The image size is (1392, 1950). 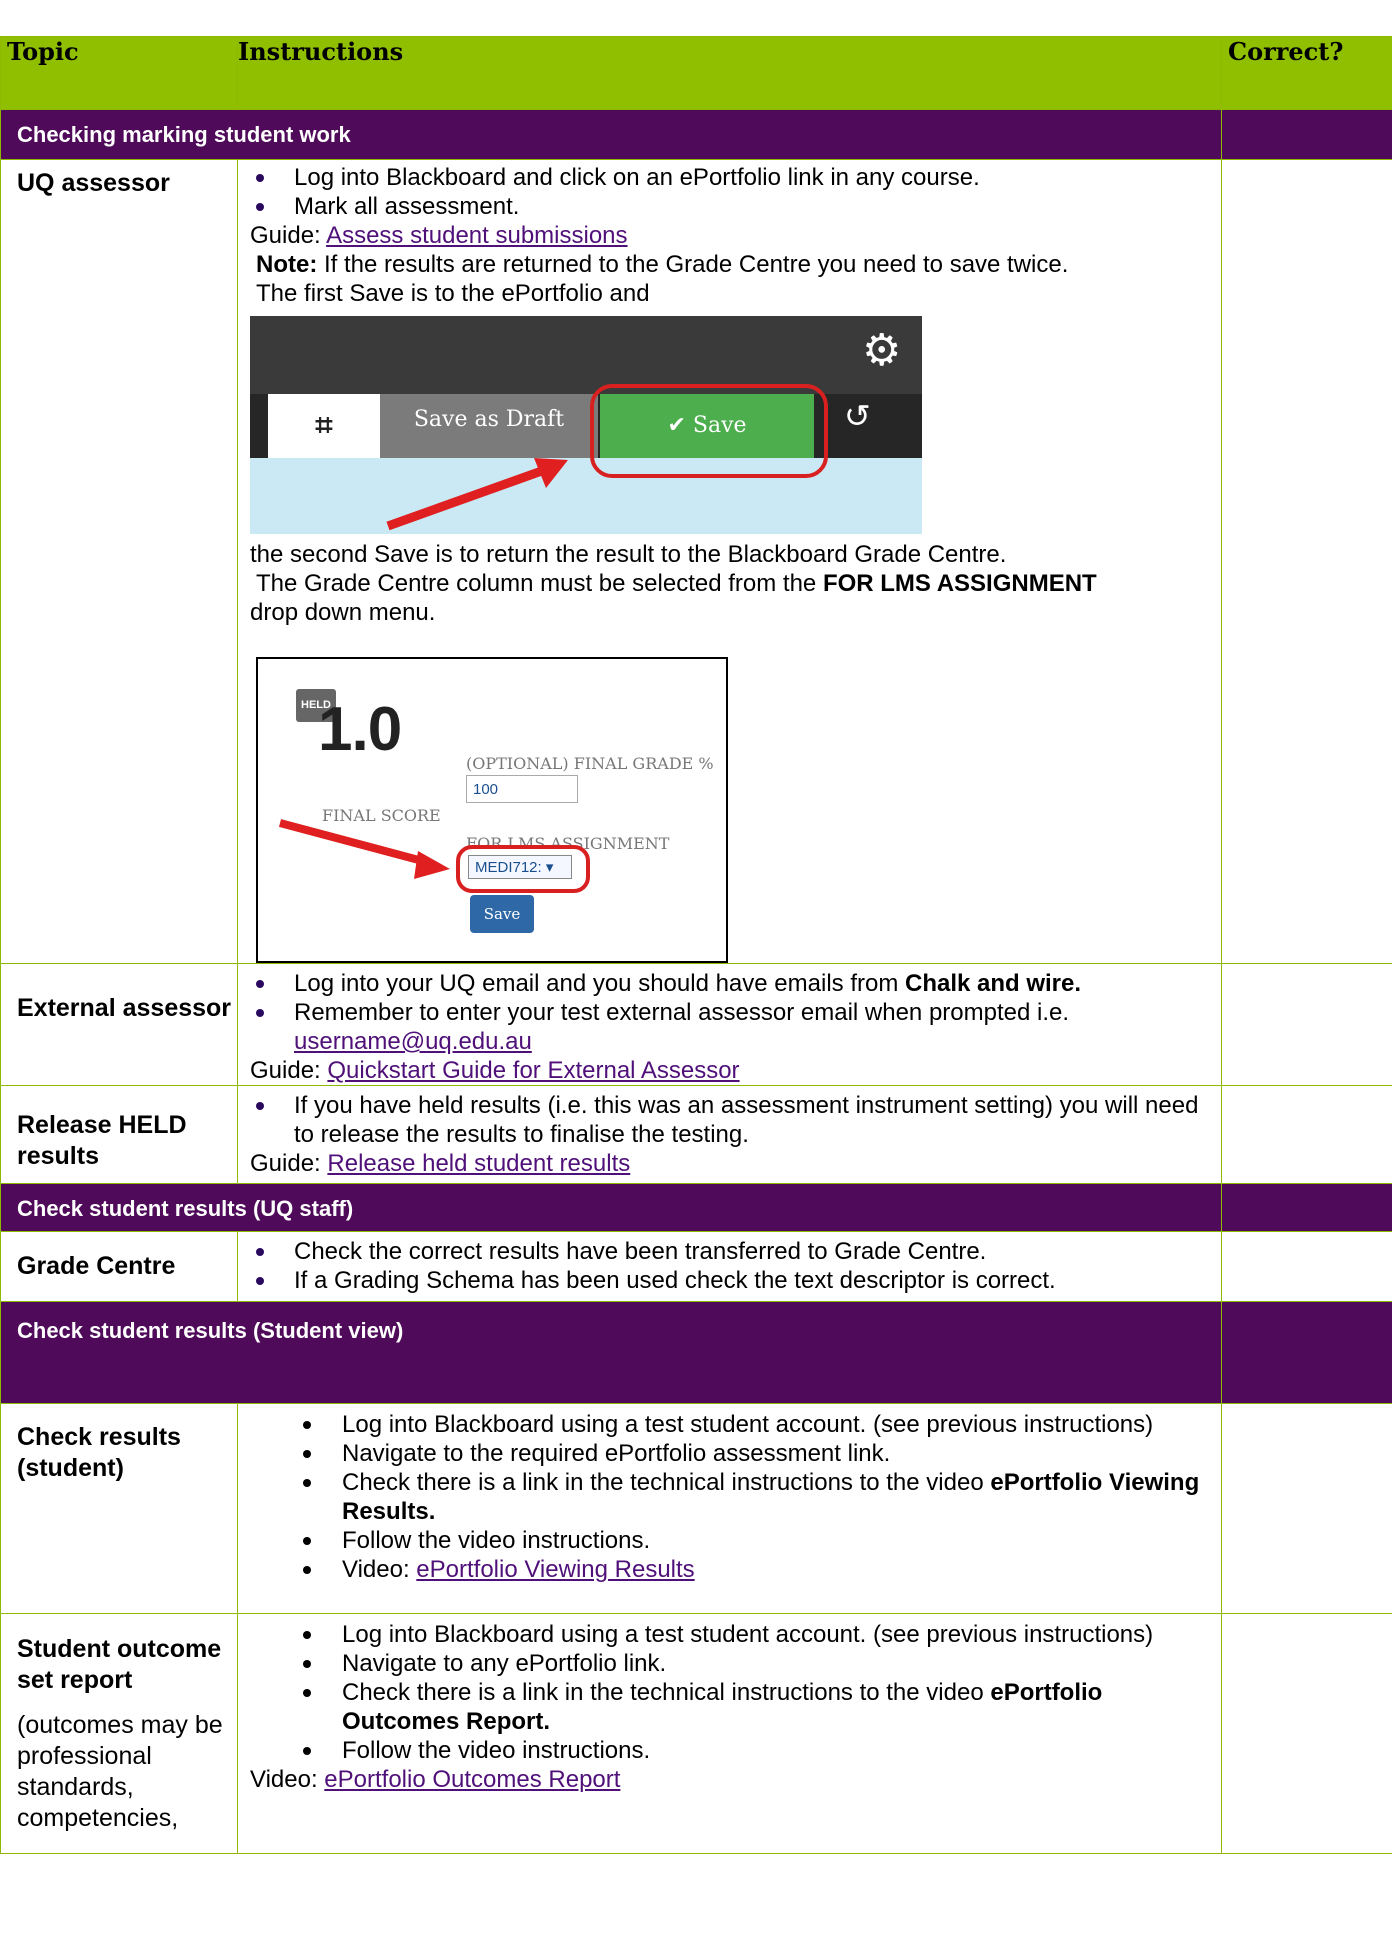 What do you see at coordinates (533, 1070) in the screenshot?
I see `guide-link: Quickstart Guide for External Assessor` at bounding box center [533, 1070].